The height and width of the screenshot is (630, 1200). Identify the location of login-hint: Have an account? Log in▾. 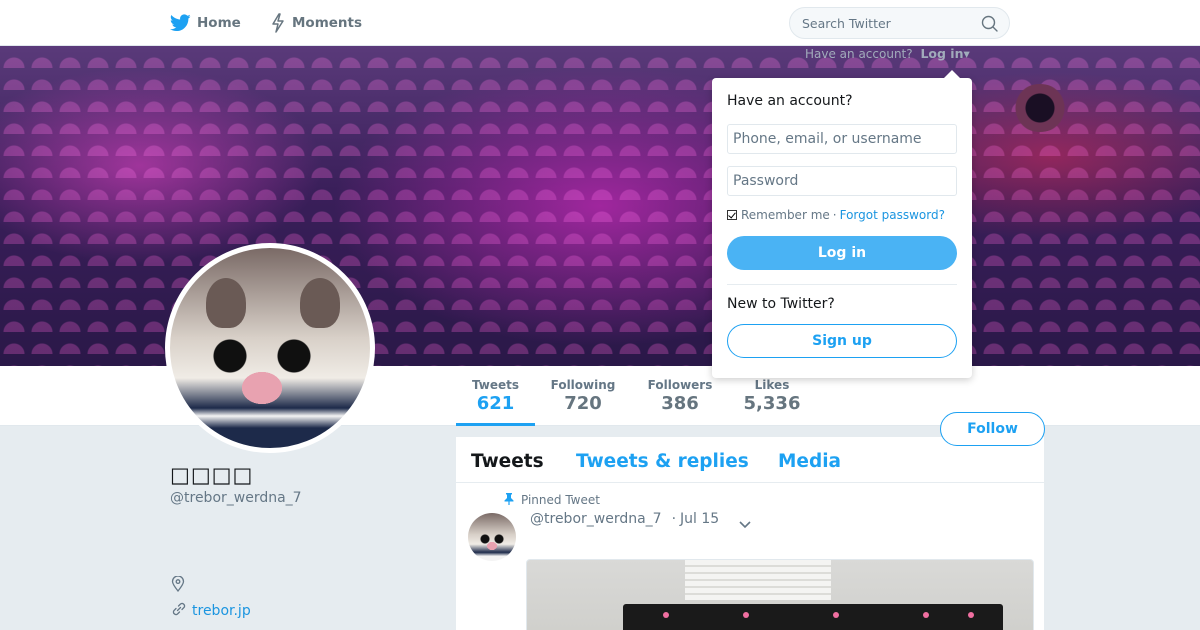
(887, 53).